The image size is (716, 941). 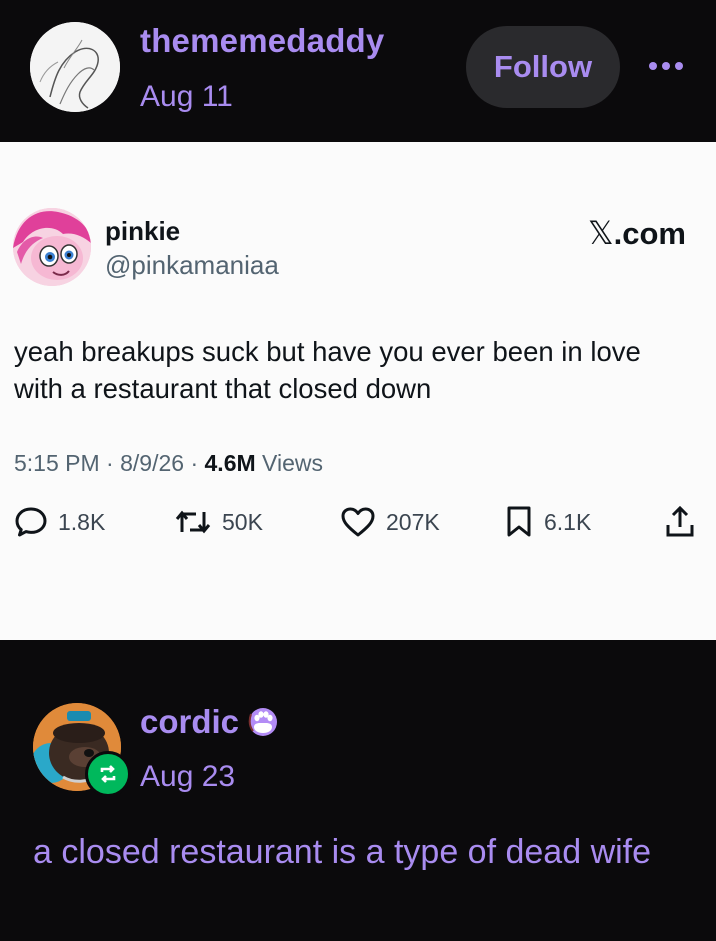 I want to click on tweet-views-label: Views, so click(x=292, y=463).